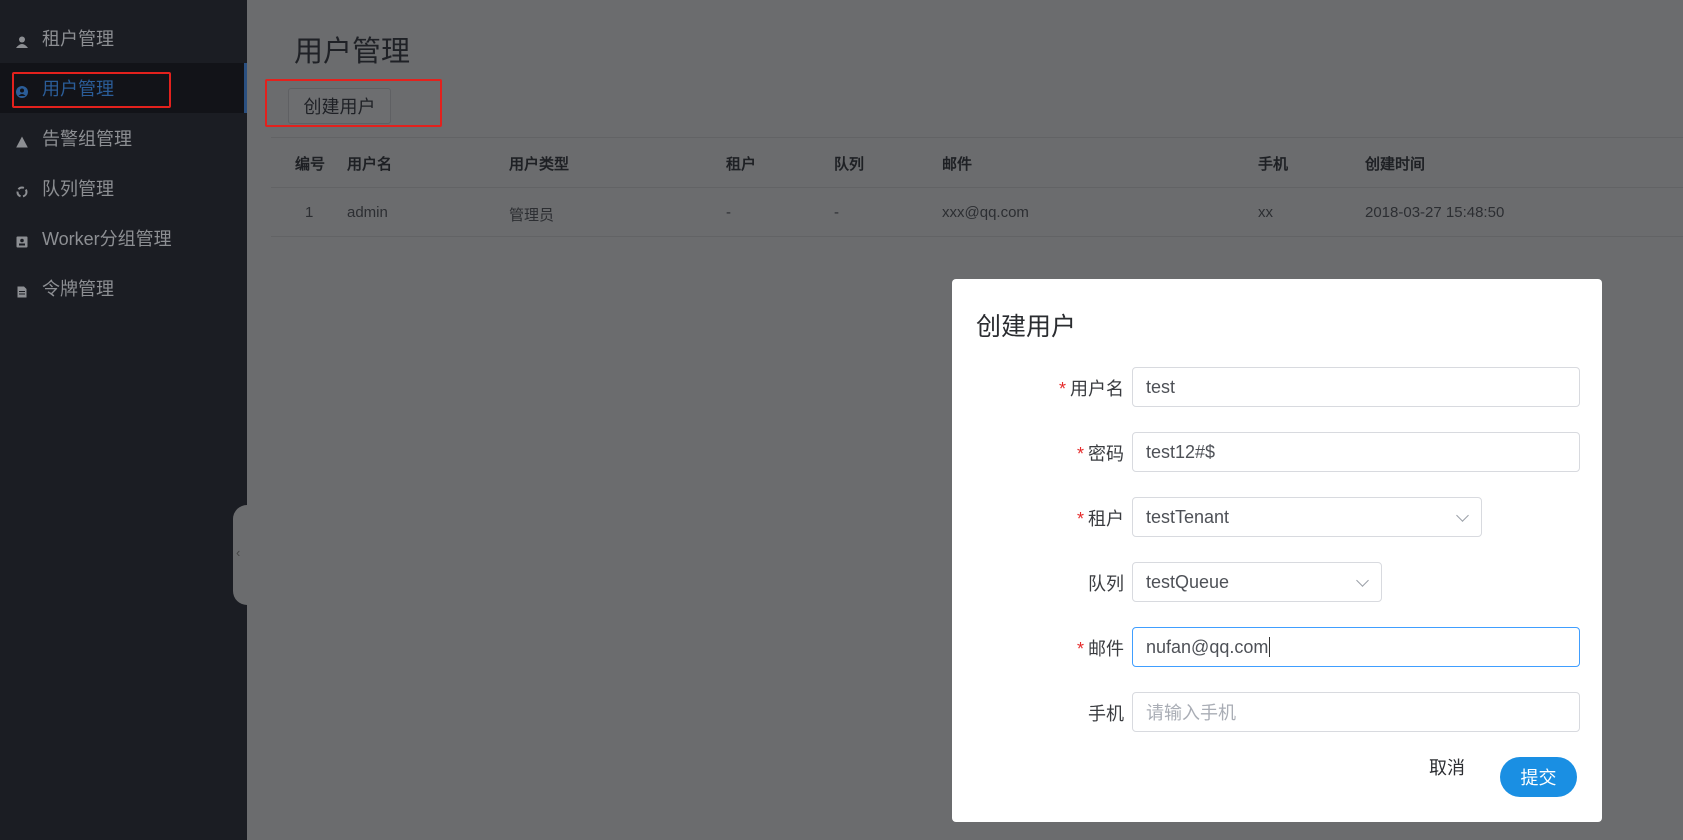  I want to click on password-label: * 密码, so click(1100, 454).